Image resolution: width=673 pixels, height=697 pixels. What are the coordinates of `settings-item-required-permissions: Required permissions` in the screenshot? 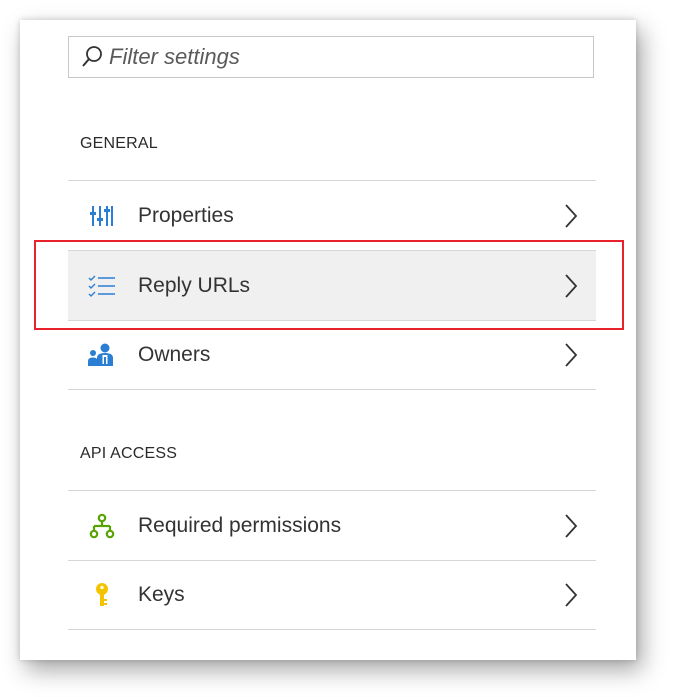 It's located at (332, 525).